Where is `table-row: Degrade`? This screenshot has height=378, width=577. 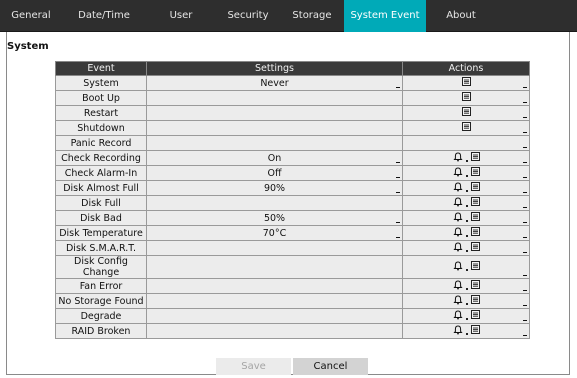 table-row: Degrade is located at coordinates (292, 316).